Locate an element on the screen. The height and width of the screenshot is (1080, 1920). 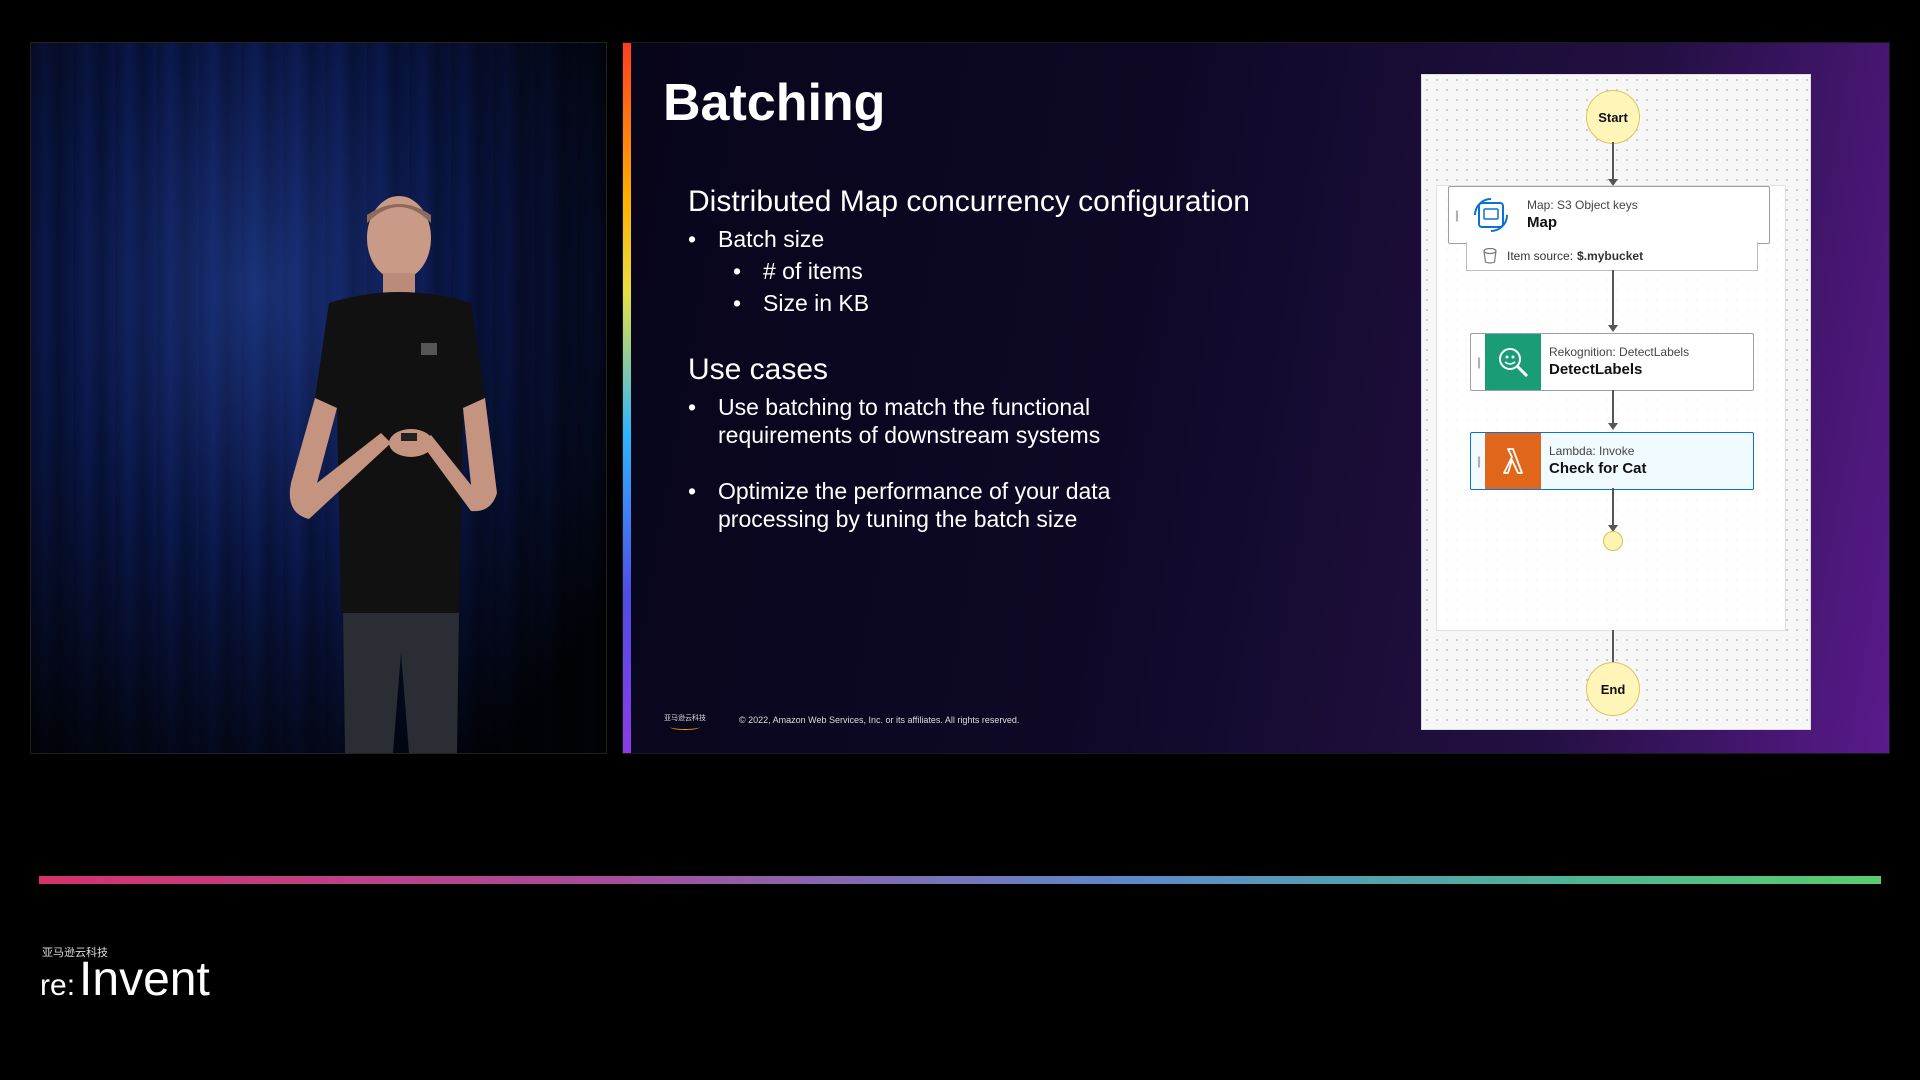
bullet-batch-size: Batch size is located at coordinates (1028, 239).